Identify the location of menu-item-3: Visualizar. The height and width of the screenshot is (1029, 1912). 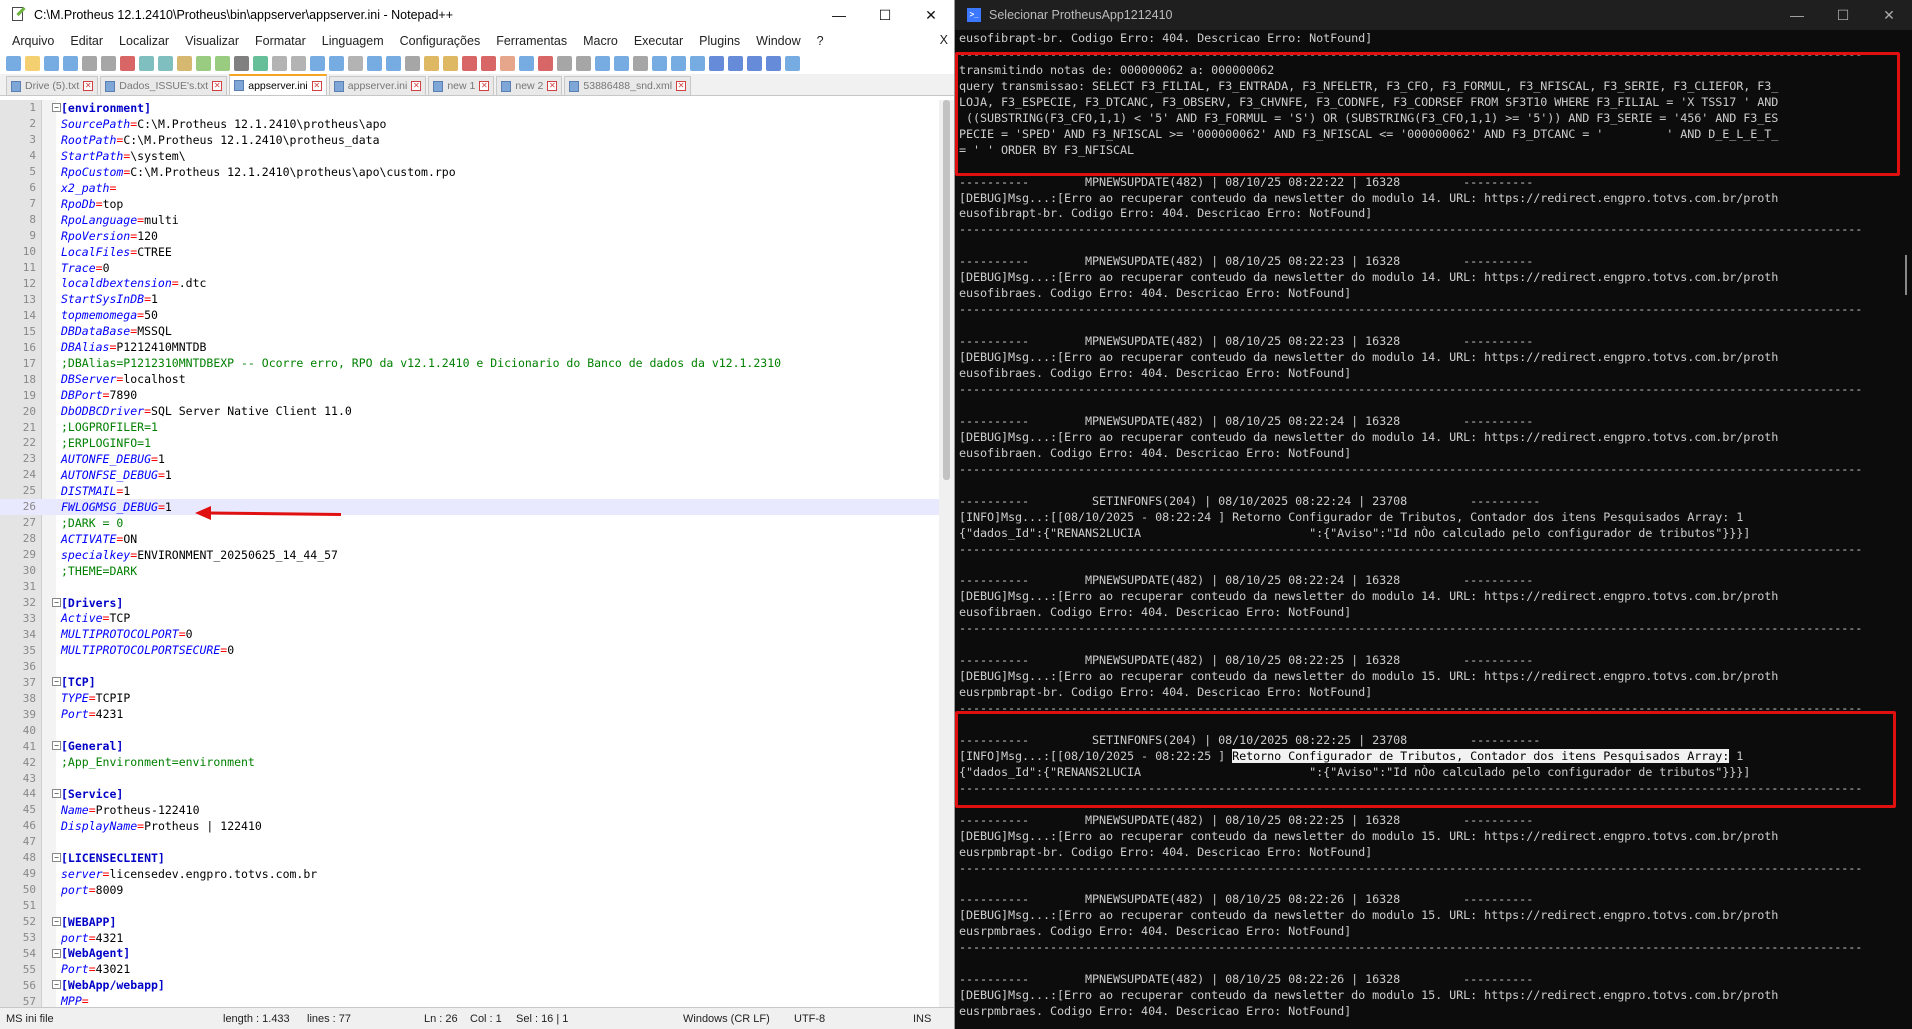
(212, 41).